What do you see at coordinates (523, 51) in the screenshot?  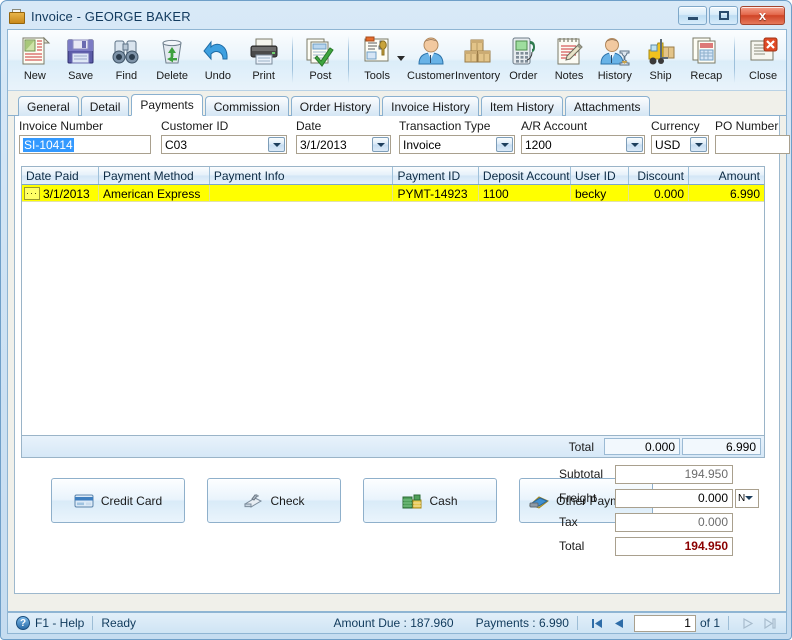 I see `order-phone-icon` at bounding box center [523, 51].